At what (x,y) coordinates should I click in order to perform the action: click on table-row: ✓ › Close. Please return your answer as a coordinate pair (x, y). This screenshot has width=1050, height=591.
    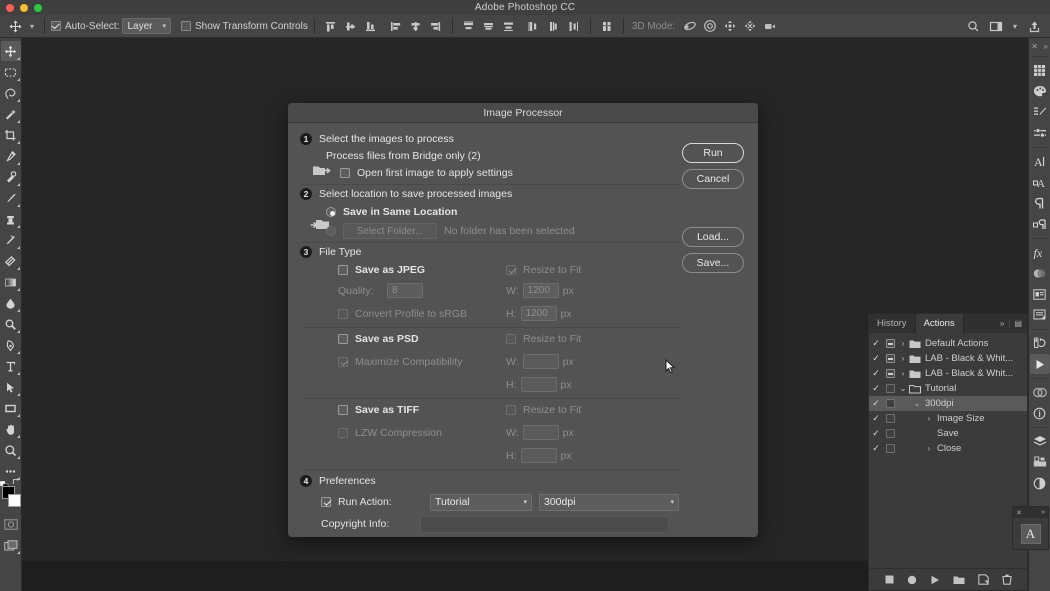
    Looking at the image, I should click on (948, 448).